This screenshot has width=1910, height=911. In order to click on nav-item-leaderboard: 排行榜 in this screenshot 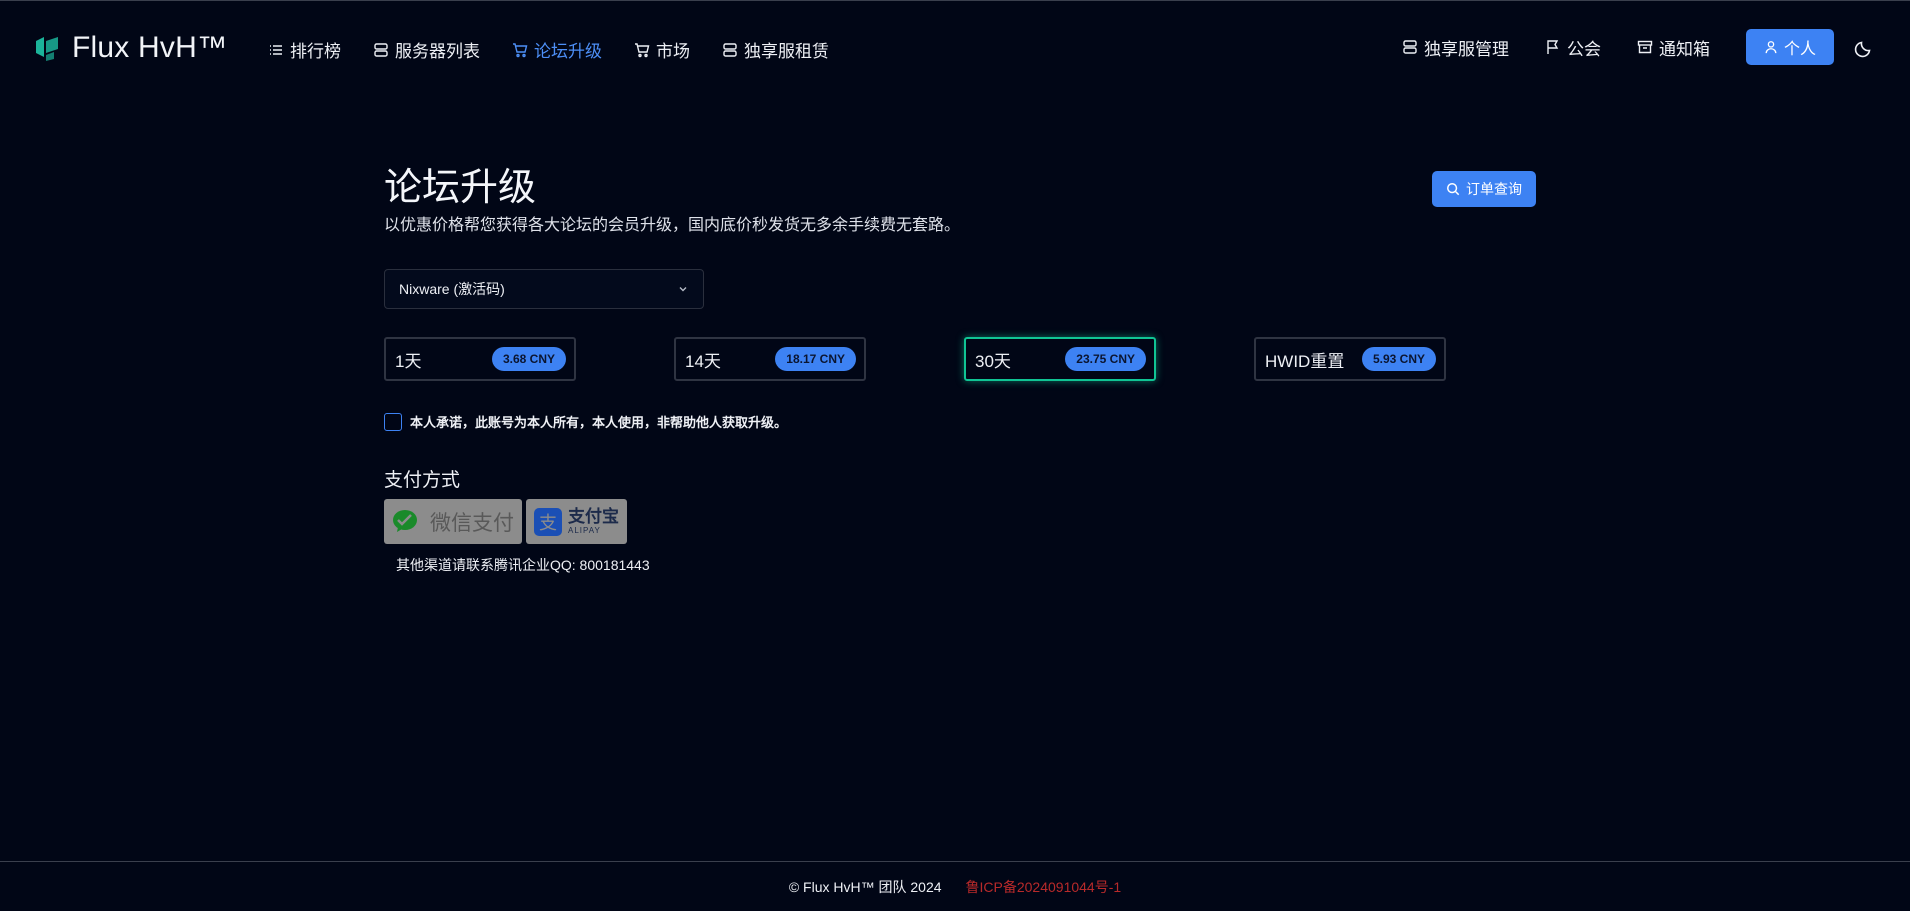, I will do `click(304, 49)`.